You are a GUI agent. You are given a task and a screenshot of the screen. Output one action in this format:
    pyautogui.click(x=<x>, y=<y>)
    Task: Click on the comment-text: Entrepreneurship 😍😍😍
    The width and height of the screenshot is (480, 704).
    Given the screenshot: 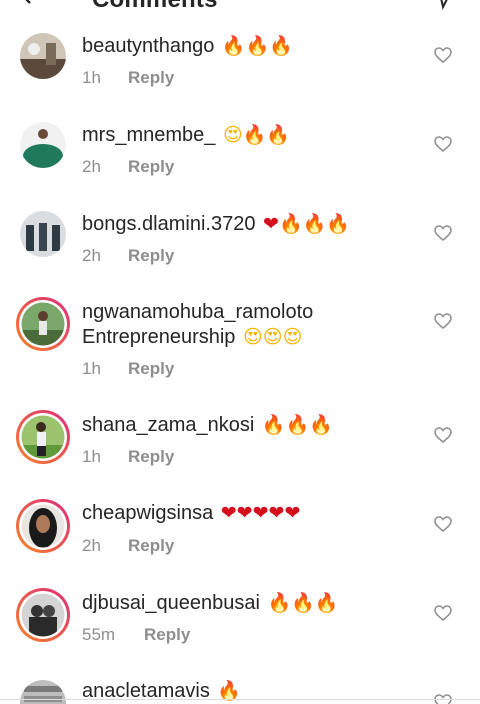 What is the action you would take?
    pyautogui.click(x=192, y=337)
    